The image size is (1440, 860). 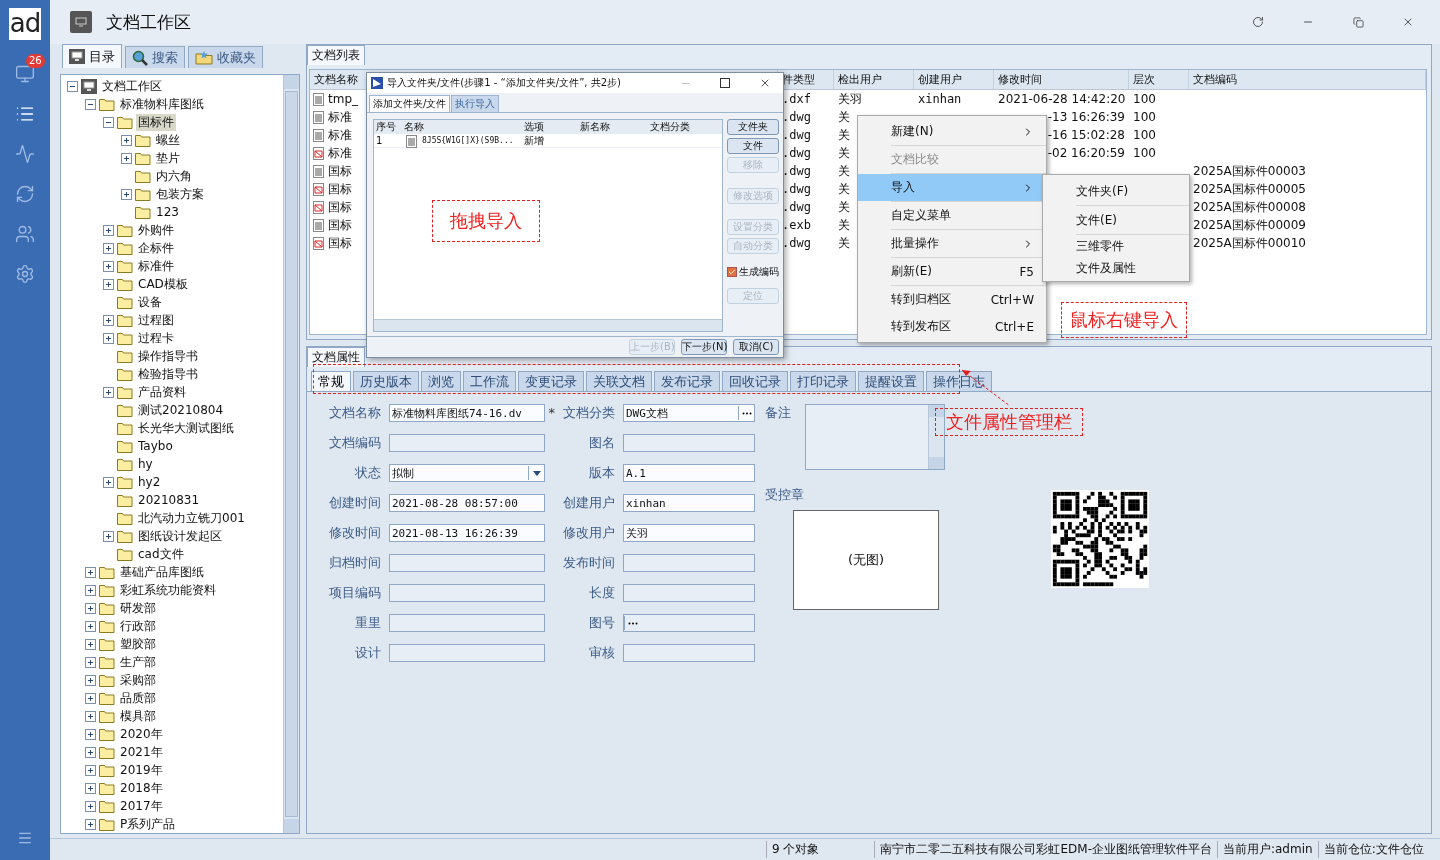 What do you see at coordinates (141, 752) in the screenshot?
I see `tree-item: 2021年` at bounding box center [141, 752].